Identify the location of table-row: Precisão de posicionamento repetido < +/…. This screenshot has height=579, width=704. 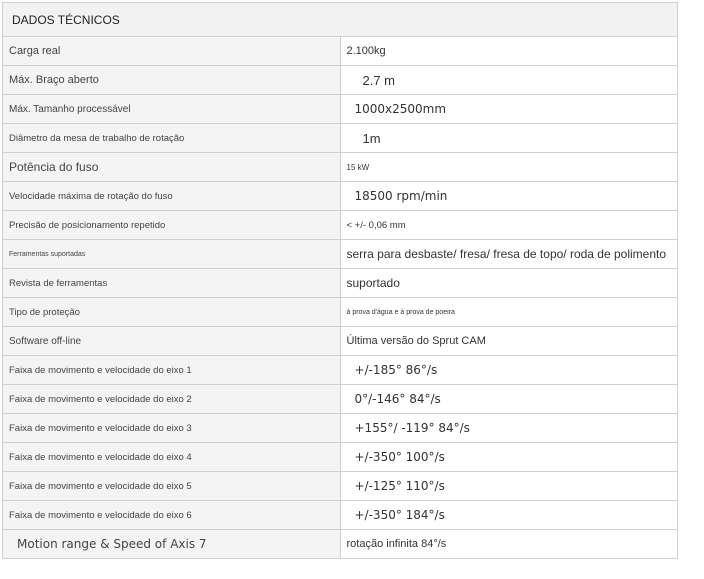
(340, 225).